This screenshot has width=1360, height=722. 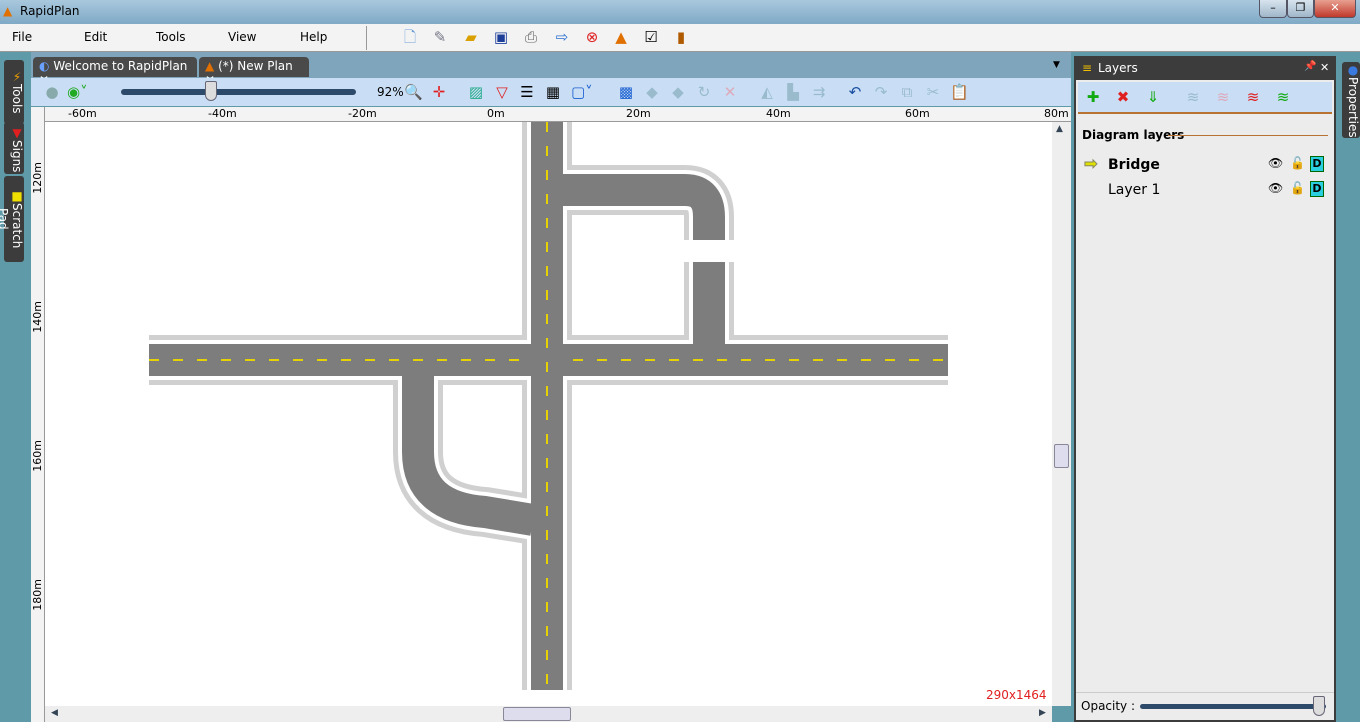 I want to click on add-layer-icon: ✚, so click(x=1093, y=97).